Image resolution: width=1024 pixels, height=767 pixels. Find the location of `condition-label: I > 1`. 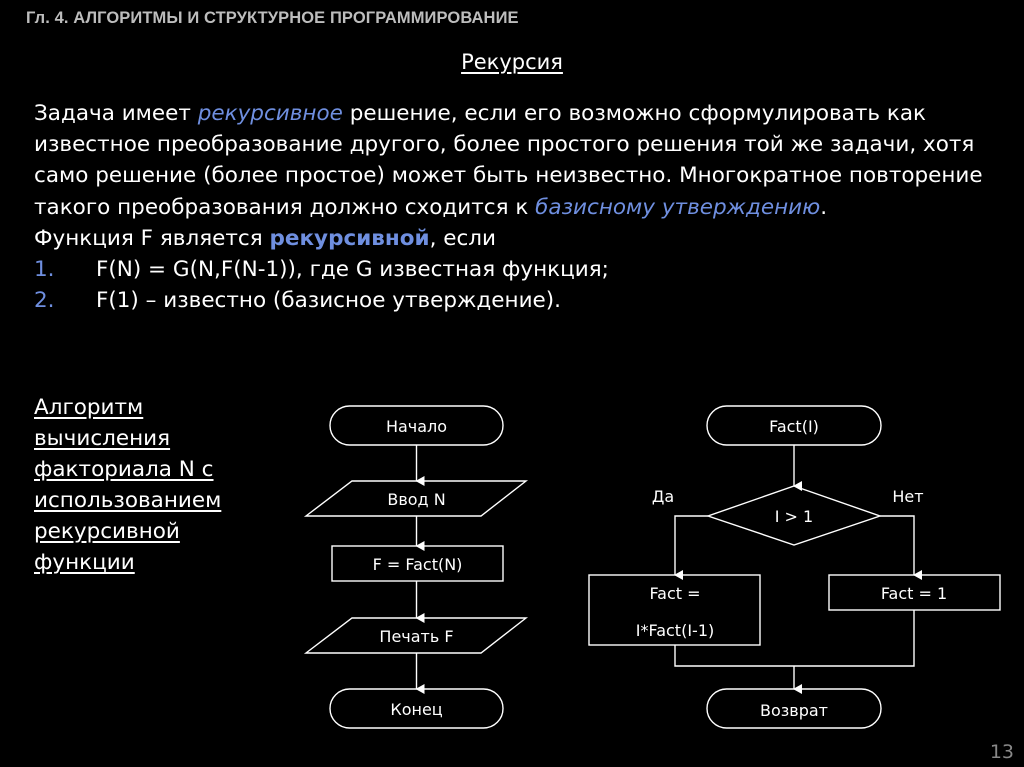

condition-label: I > 1 is located at coordinates (794, 516).